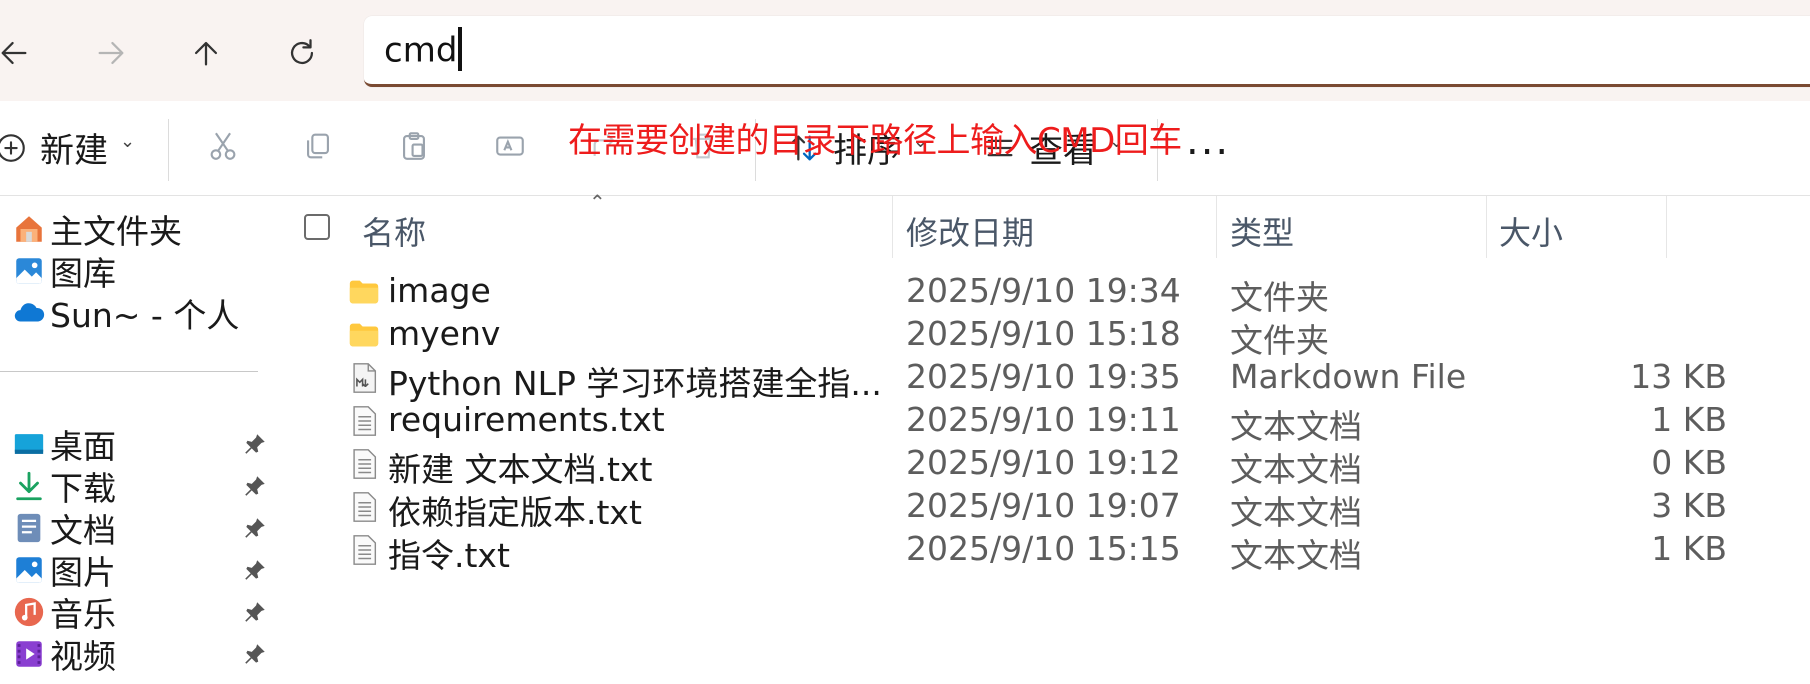  What do you see at coordinates (29, 654) in the screenshot?
I see `videos-icon` at bounding box center [29, 654].